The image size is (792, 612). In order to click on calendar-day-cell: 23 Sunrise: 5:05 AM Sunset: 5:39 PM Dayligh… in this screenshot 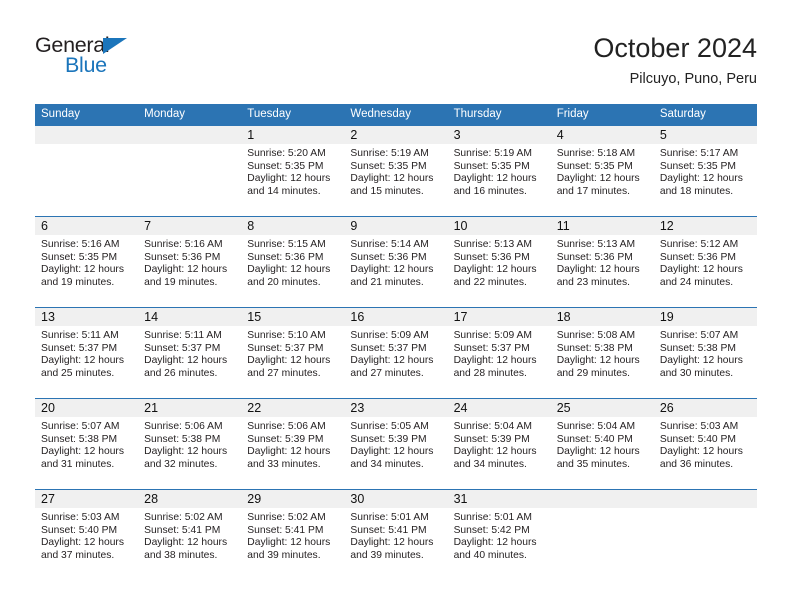, I will do `click(396, 444)`.